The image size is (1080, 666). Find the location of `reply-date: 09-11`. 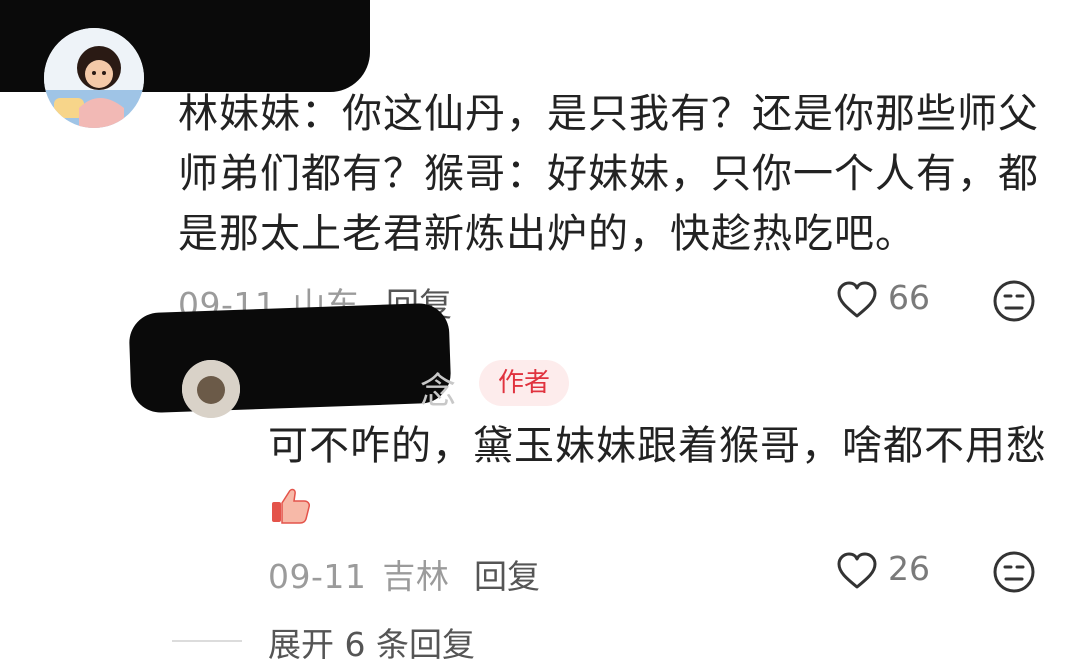

reply-date: 09-11 is located at coordinates (317, 576).